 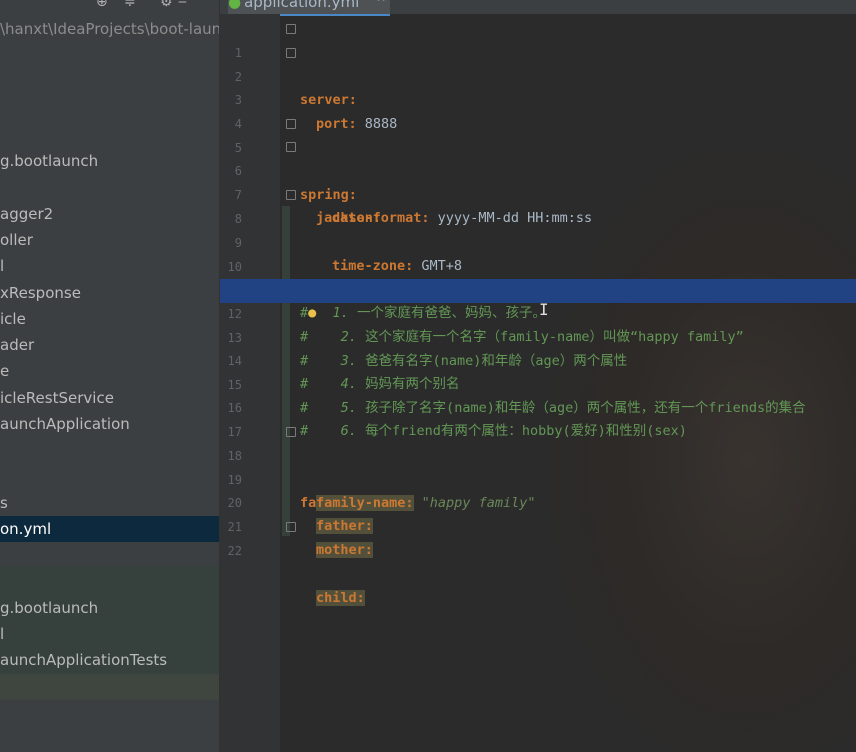 What do you see at coordinates (538, 158) in the screenshot?
I see `code-line: 5 spring:` at bounding box center [538, 158].